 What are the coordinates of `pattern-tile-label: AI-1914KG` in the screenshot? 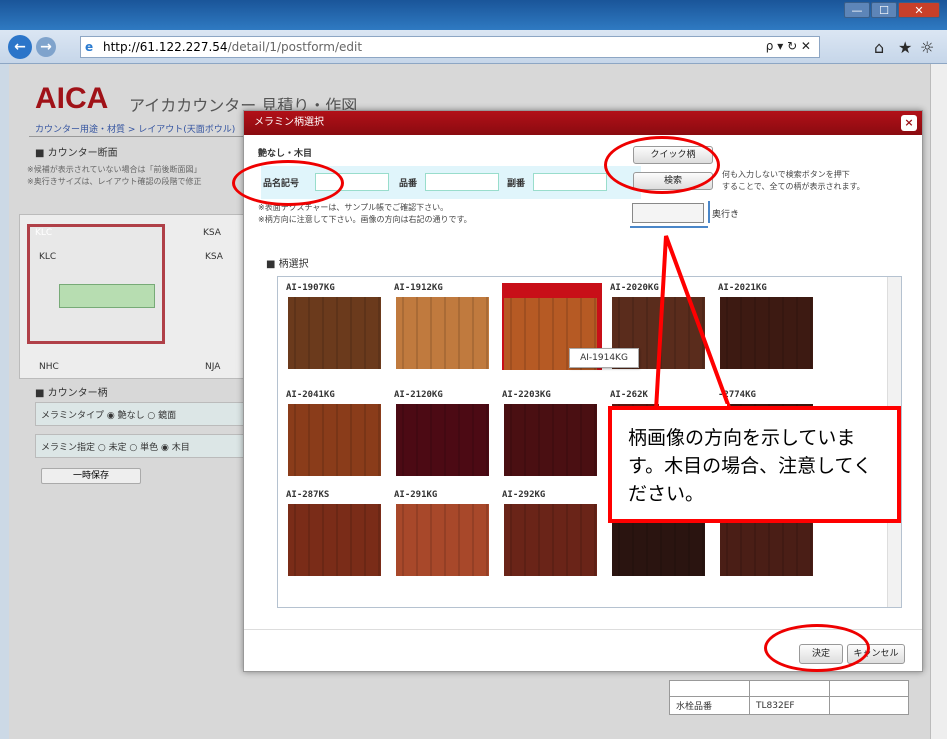 It's located at (526, 289).